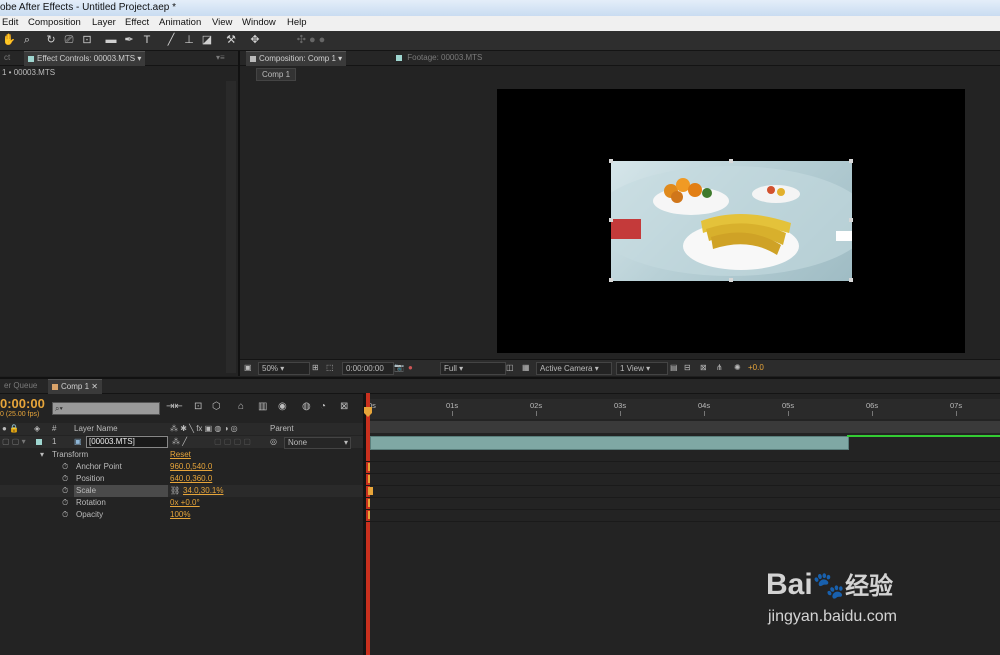  I want to click on pen-icon: ✒, so click(129, 40).